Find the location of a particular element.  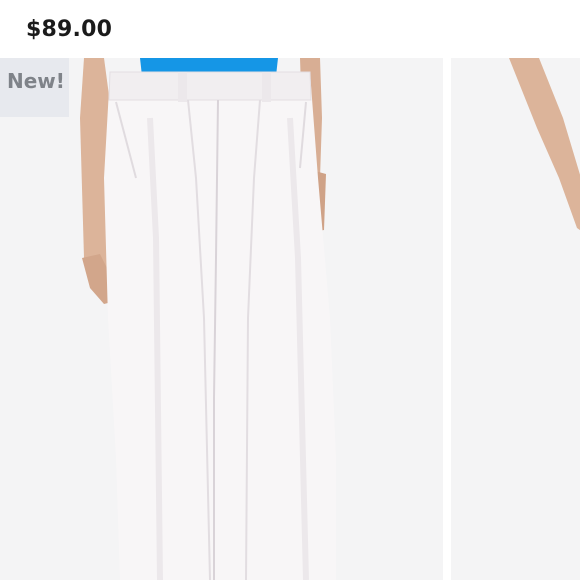

product-price: $89.00 is located at coordinates (69, 29).